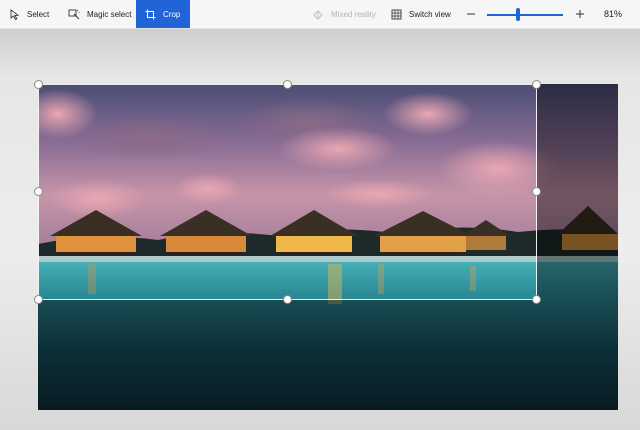  I want to click on minus-icon, so click(471, 14).